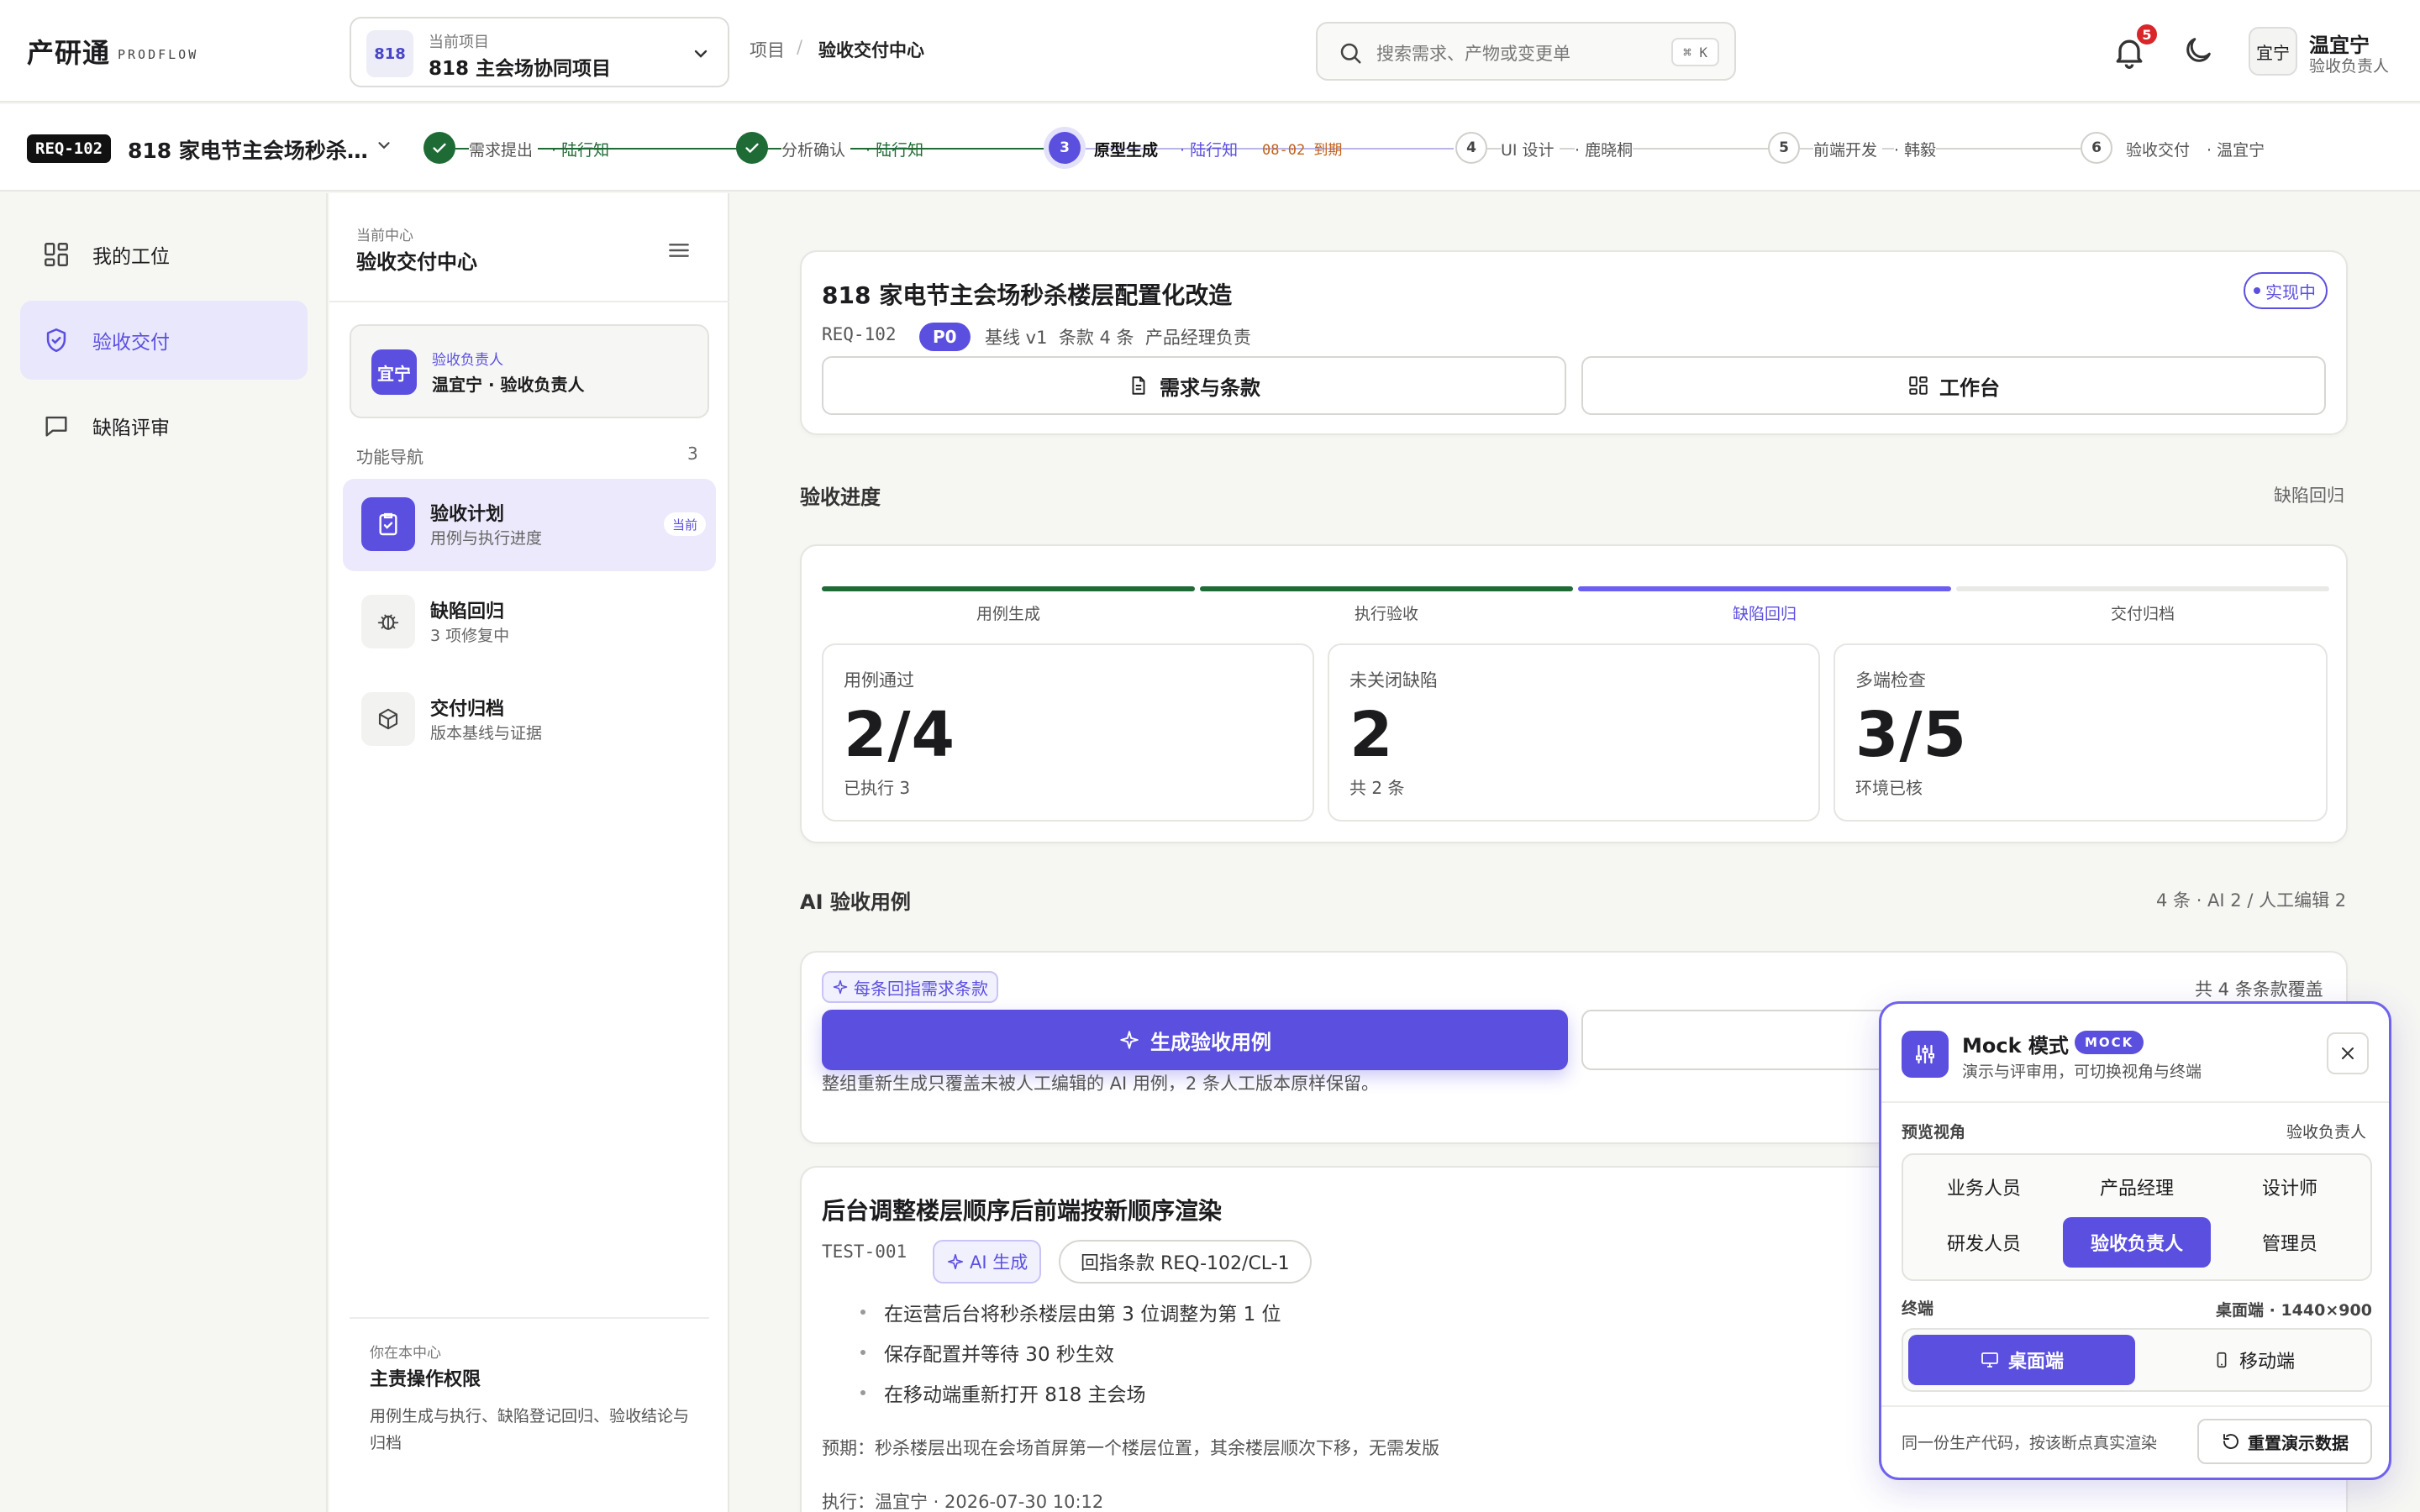  I want to click on sidebar-item-label: 缺陷评审, so click(131, 428).